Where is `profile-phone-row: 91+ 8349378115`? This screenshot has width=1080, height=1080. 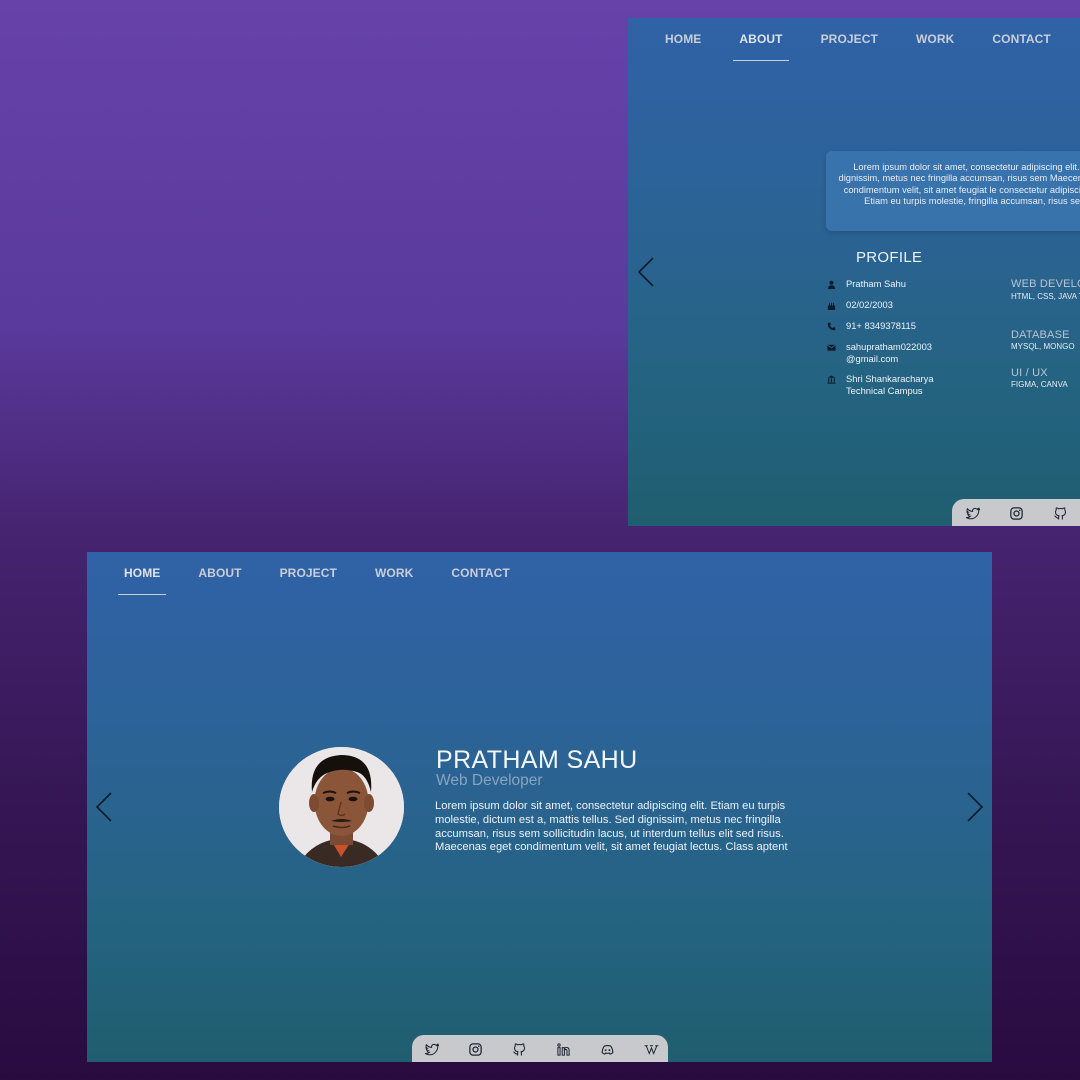
profile-phone-row: 91+ 8349378115 is located at coordinates (891, 326).